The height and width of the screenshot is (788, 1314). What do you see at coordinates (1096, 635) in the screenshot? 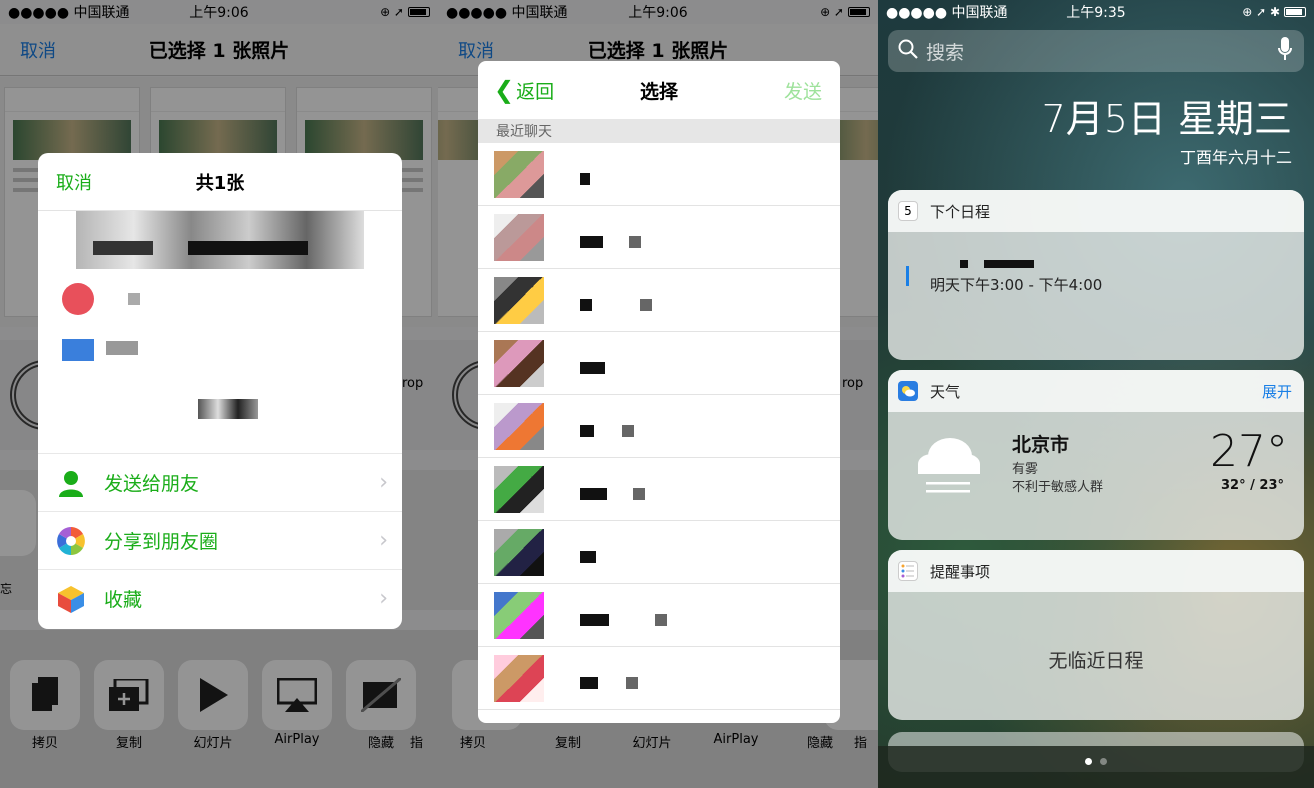
I see `reminders-widget: 提醒事项 无临近日程` at bounding box center [1096, 635].